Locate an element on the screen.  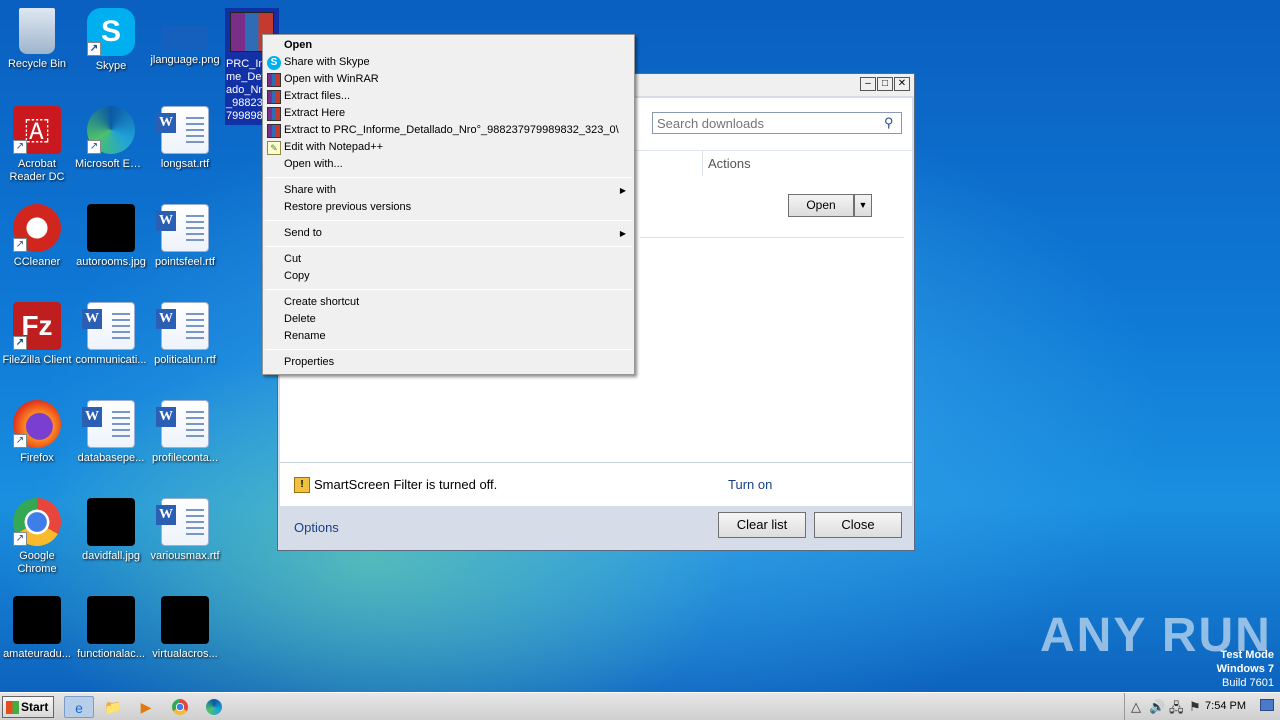
smartscreen-status-text: SmartScreen Filter is turned off. is located at coordinates (406, 484).